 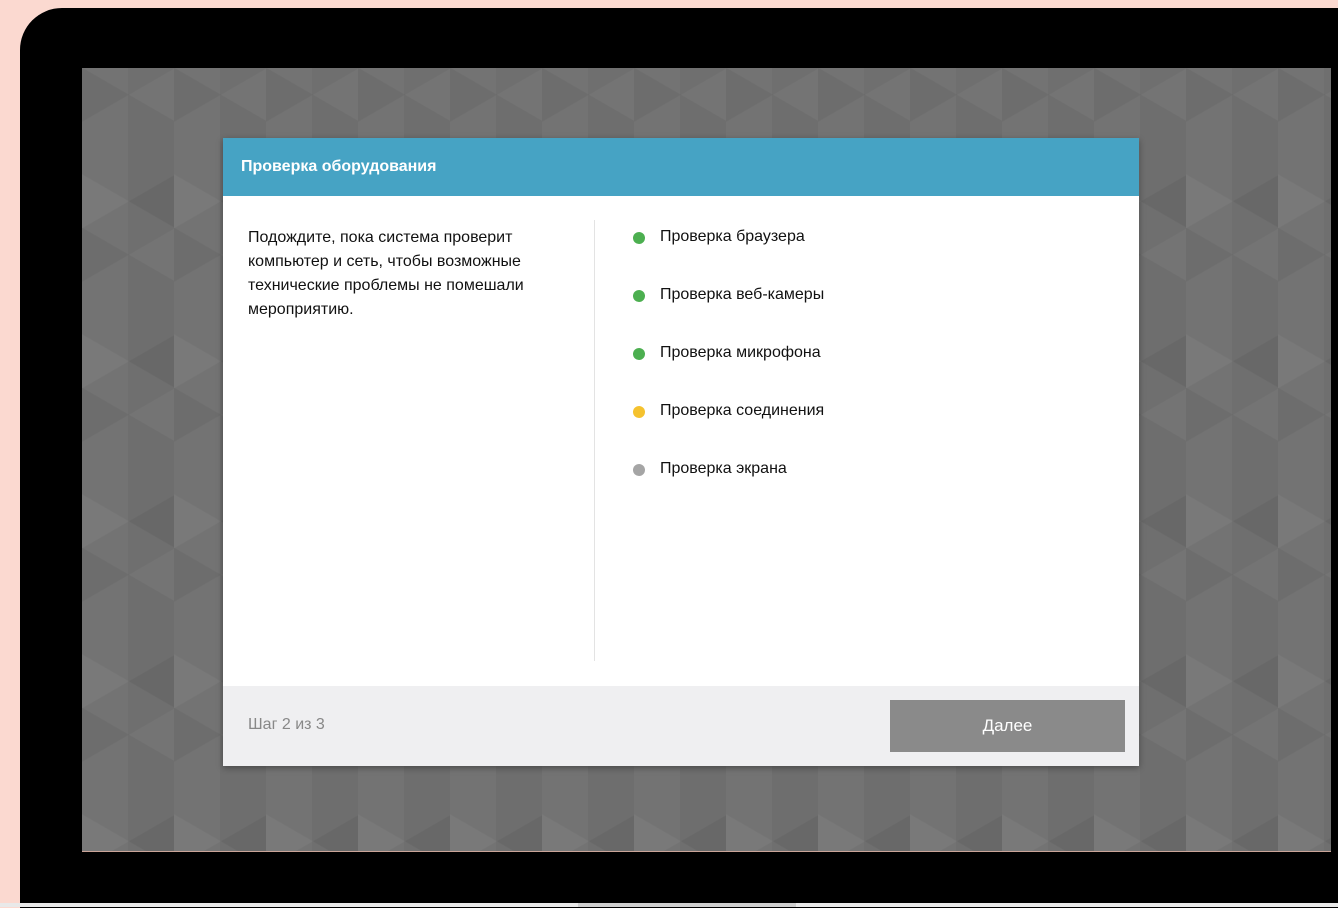 I want to click on next-button: Далее, so click(x=1007, y=726).